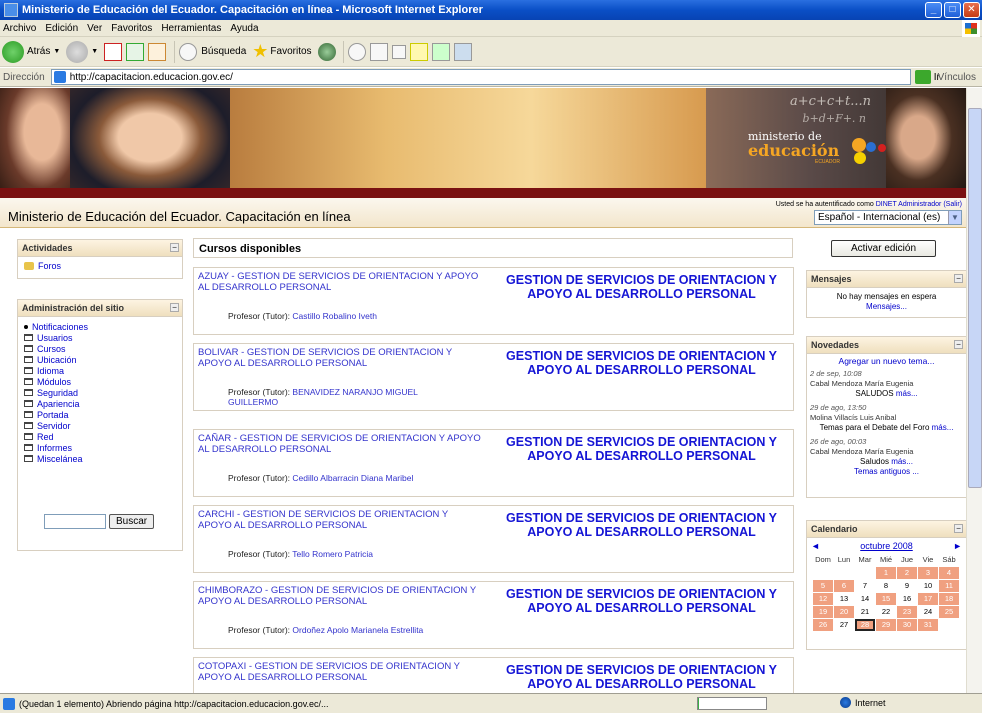 Image resolution: width=982 pixels, height=713 pixels. Describe the element at coordinates (971, 10) in the screenshot. I see `close-button: ✕` at that location.